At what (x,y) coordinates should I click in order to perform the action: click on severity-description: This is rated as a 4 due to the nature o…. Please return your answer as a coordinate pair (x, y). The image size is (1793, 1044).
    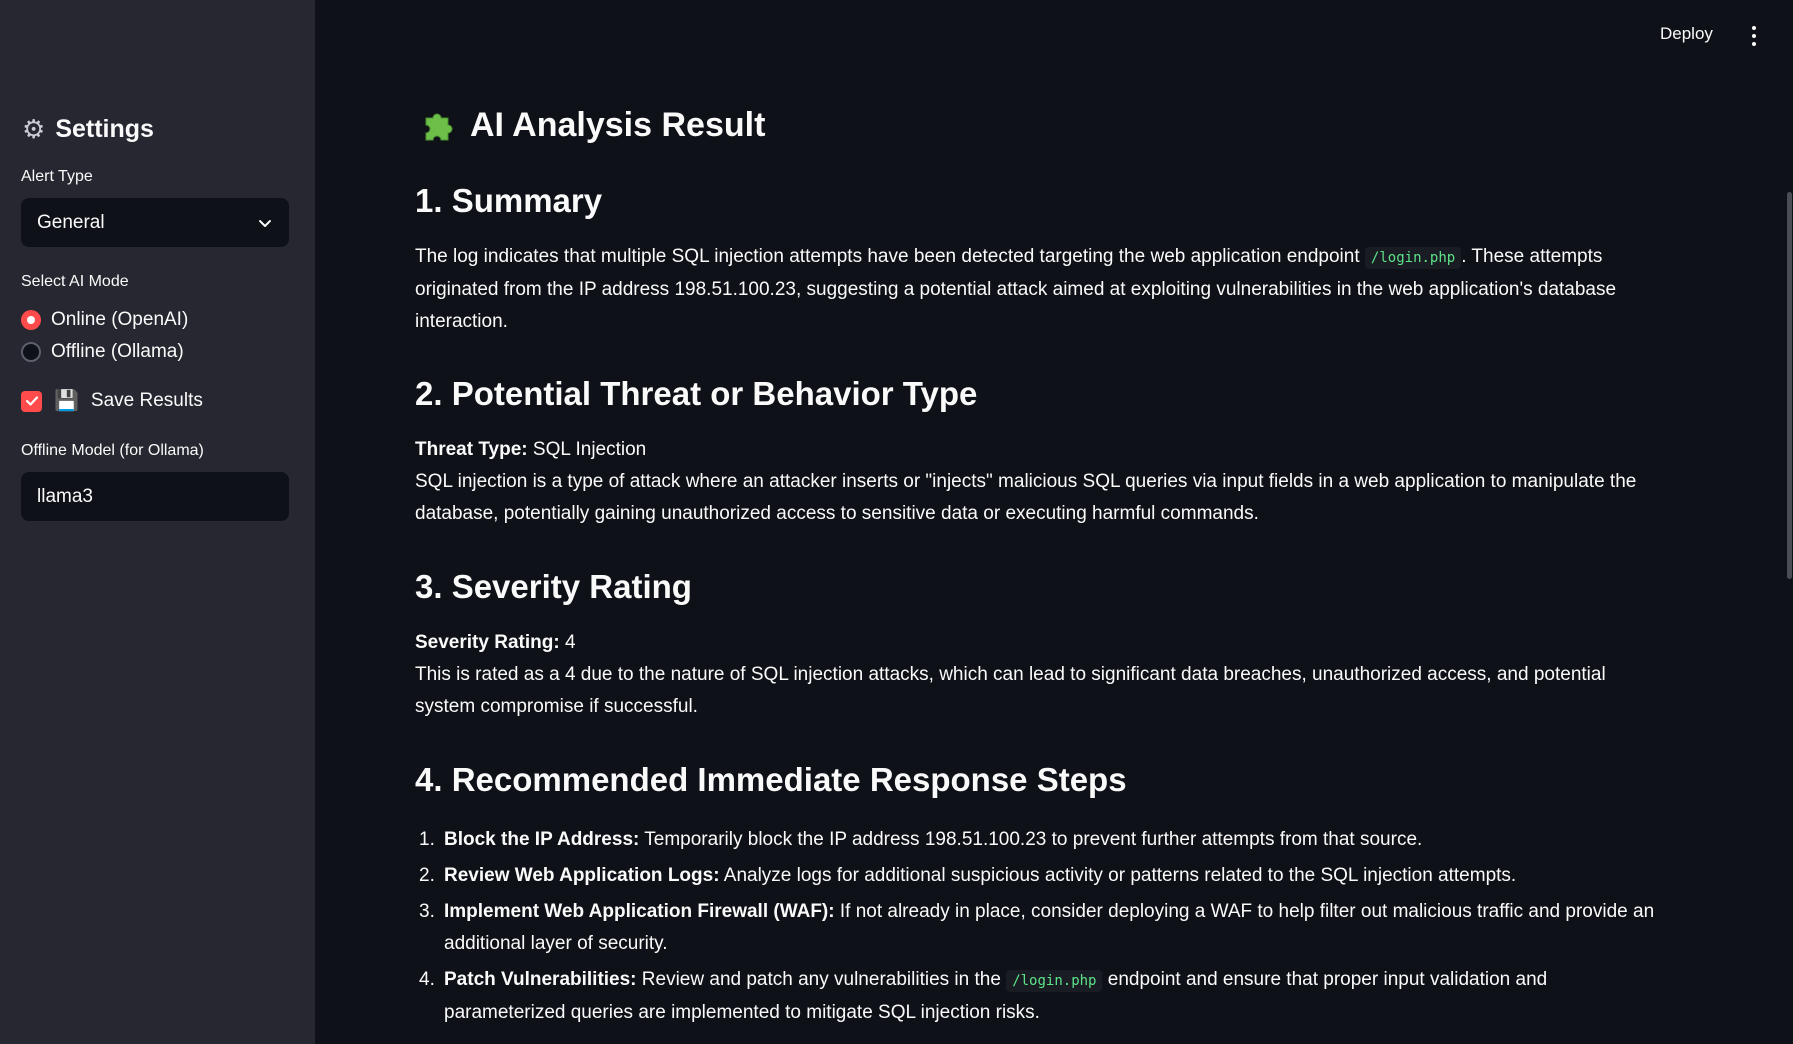
    Looking at the image, I should click on (1010, 690).